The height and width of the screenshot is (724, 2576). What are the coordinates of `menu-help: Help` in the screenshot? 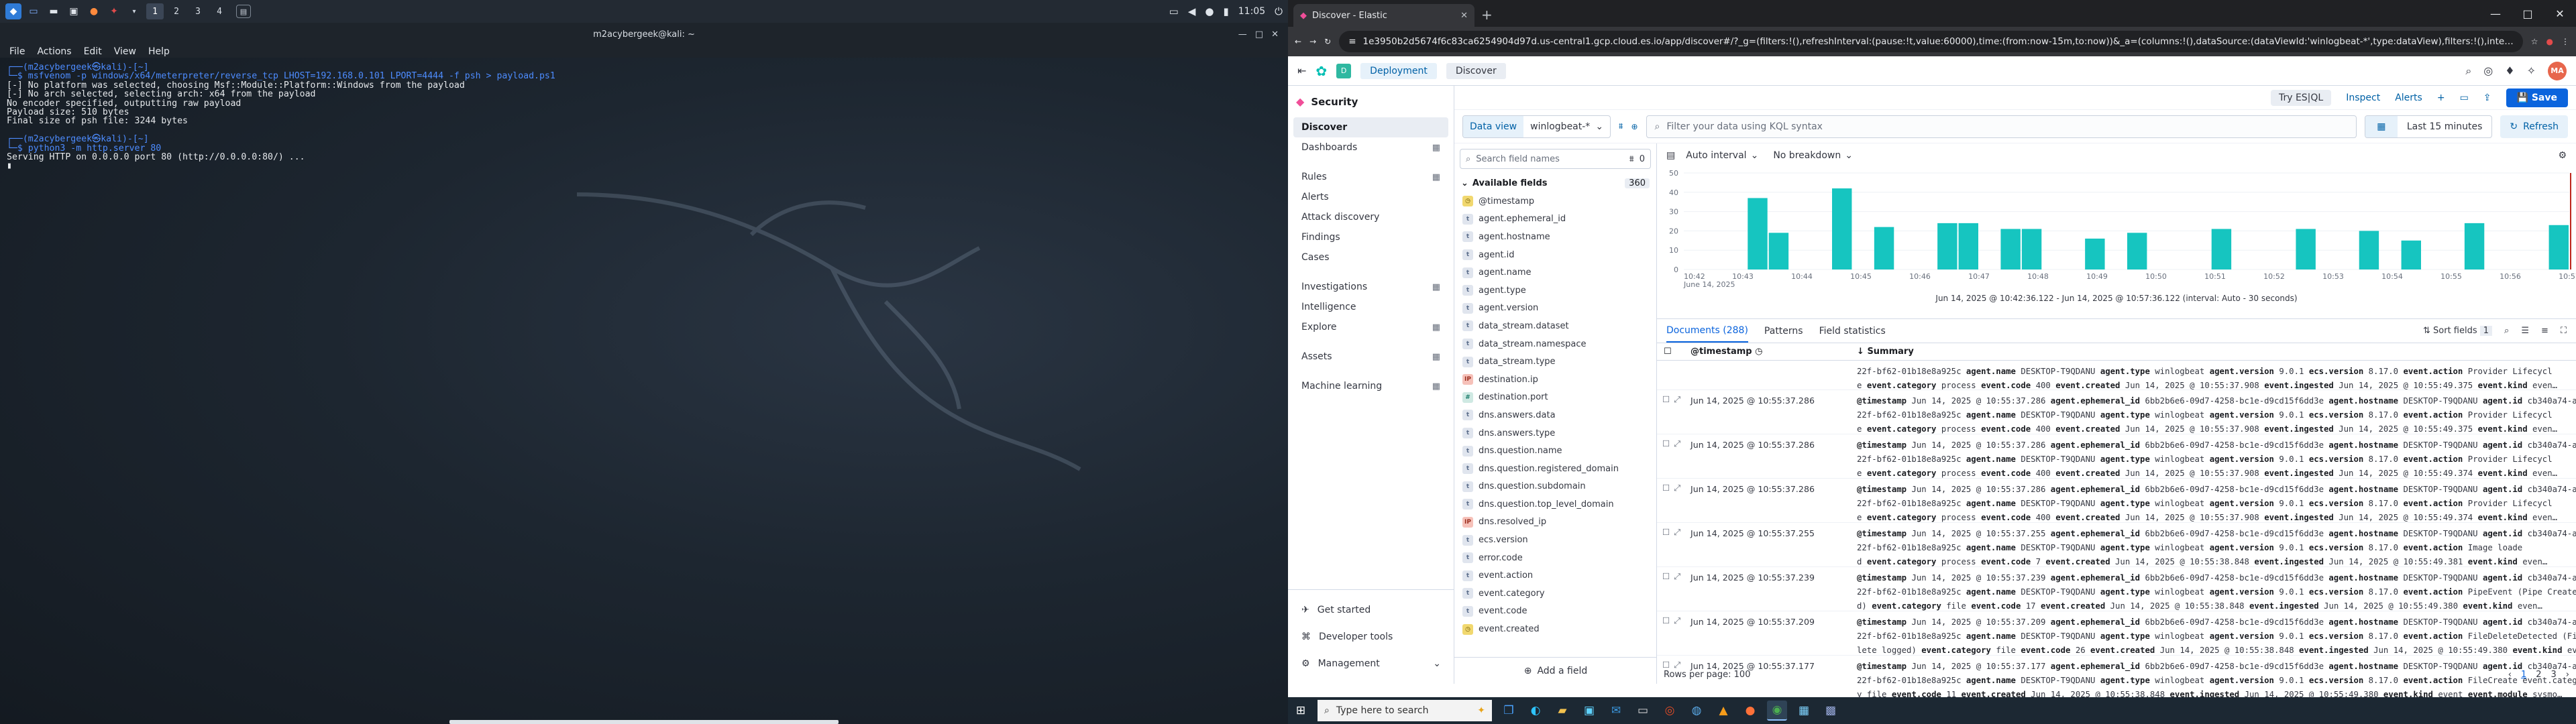 It's located at (159, 52).